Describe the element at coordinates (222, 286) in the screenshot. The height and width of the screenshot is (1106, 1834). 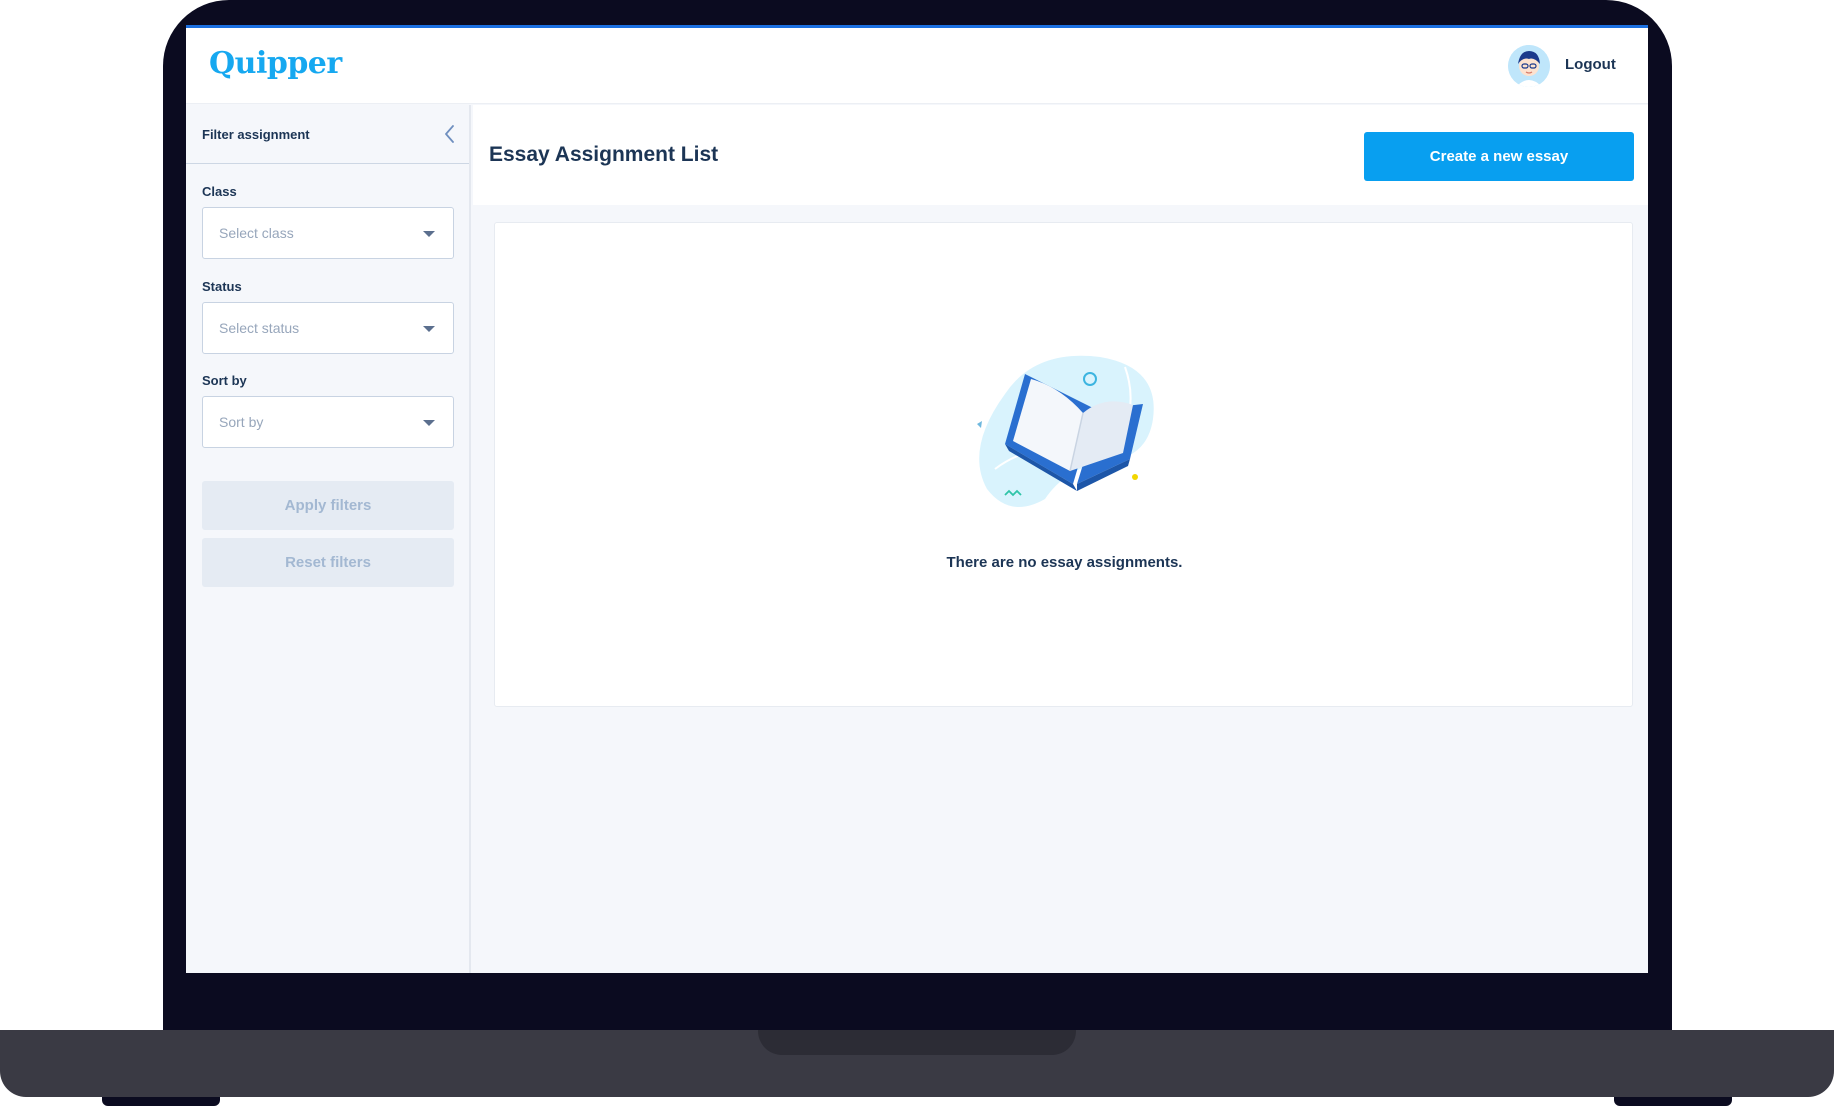
I see `status-label: Status` at that location.